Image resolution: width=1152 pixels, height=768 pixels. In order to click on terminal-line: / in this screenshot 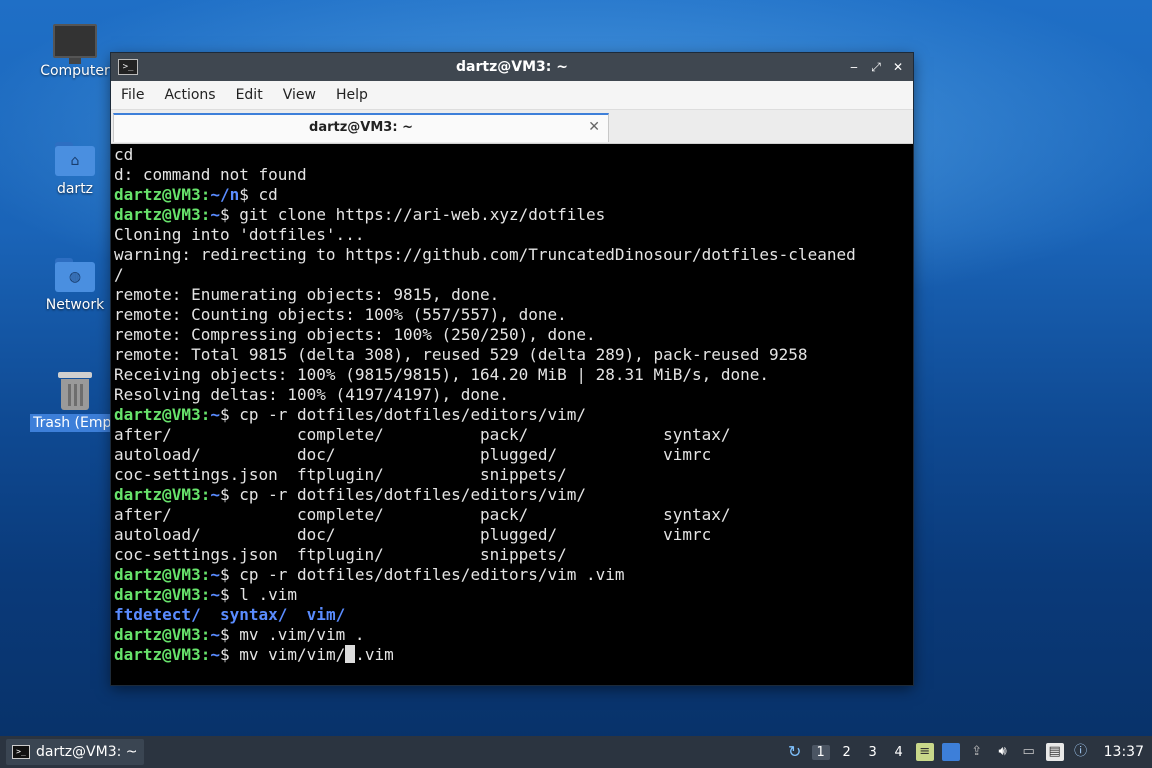, I will do `click(512, 275)`.